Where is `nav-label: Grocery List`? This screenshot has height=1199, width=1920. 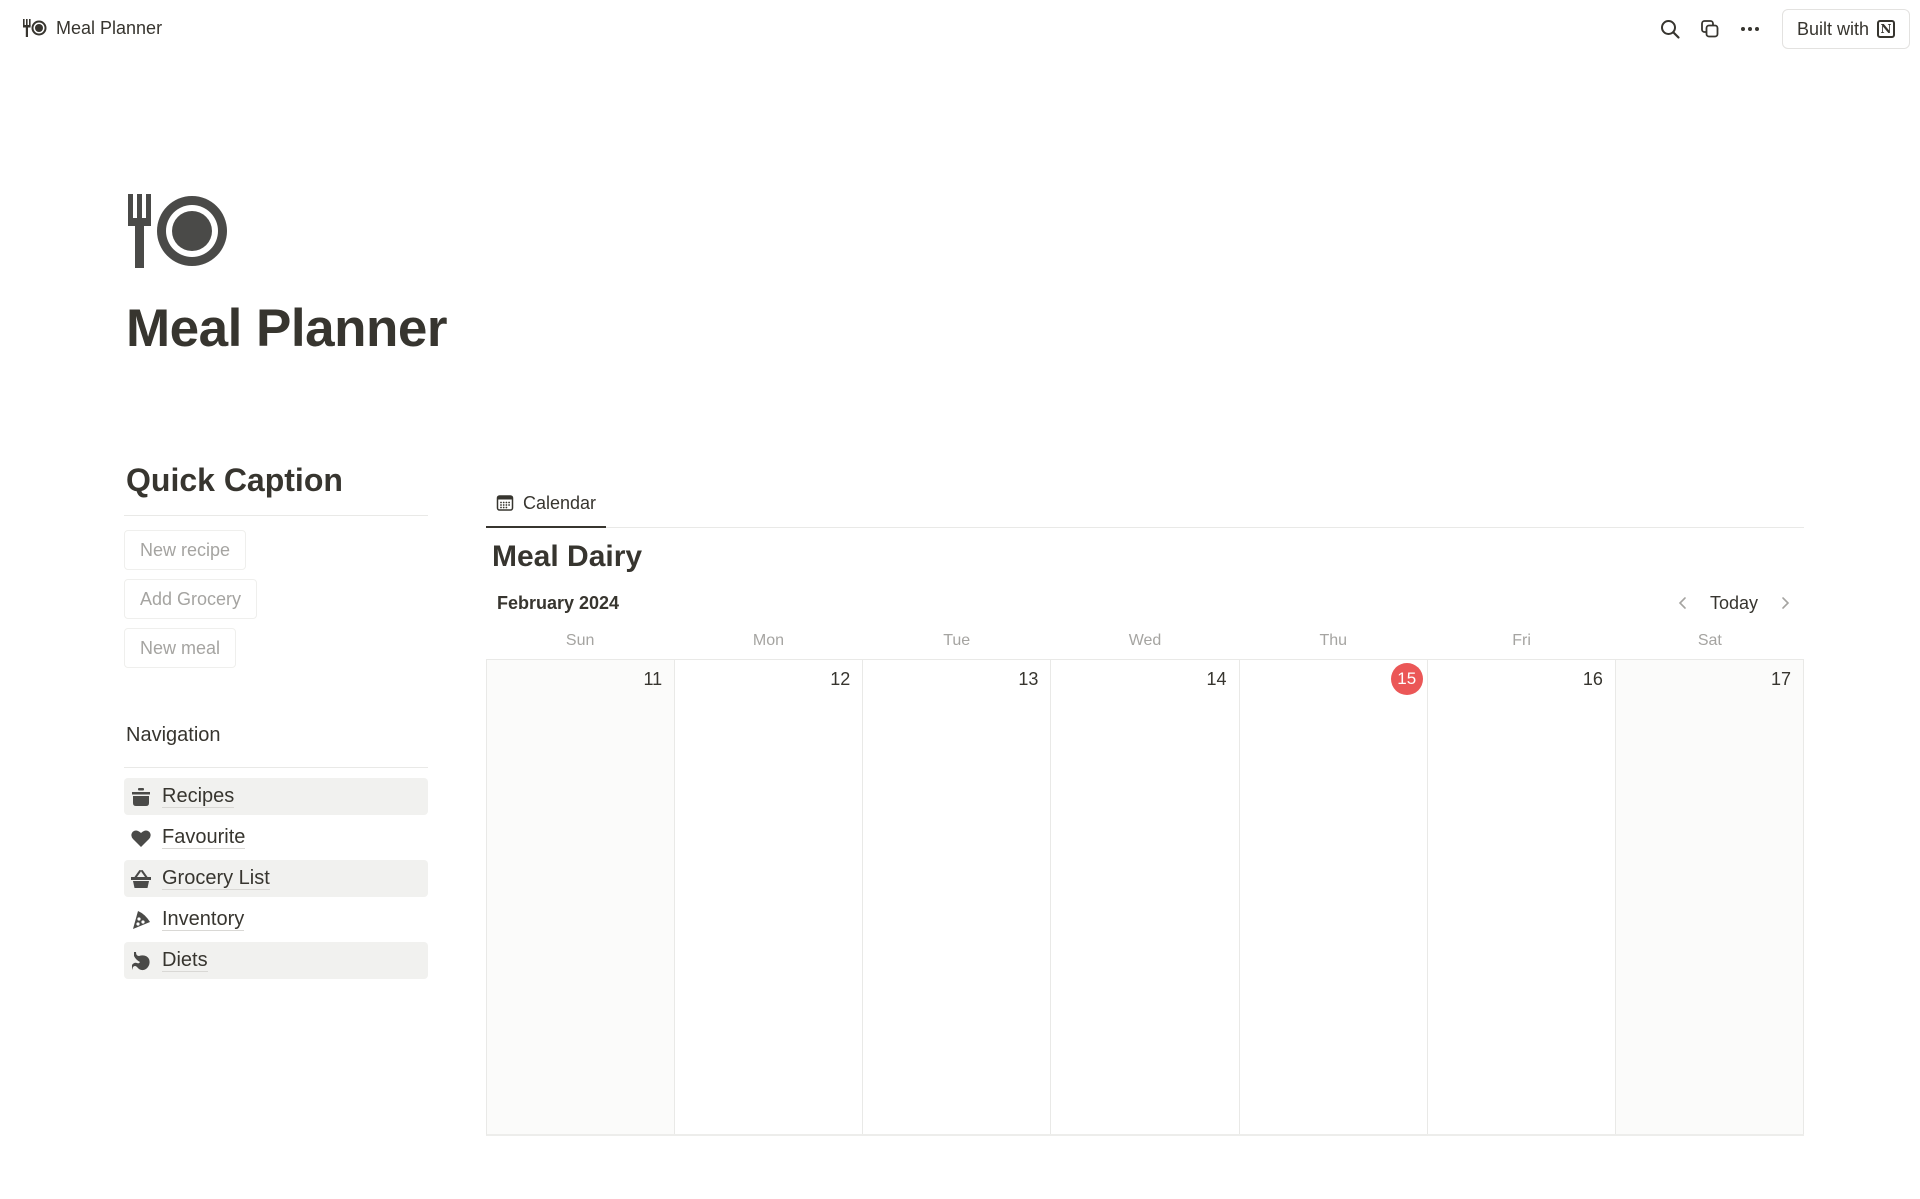
nav-label: Grocery List is located at coordinates (216, 878).